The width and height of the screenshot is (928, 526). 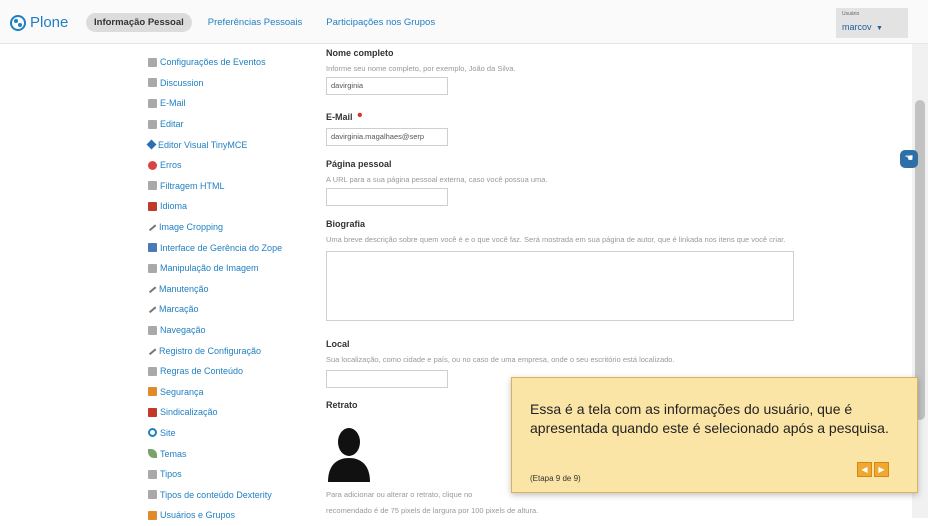 What do you see at coordinates (182, 82) in the screenshot?
I see `sidebar-item-label: Discussion` at bounding box center [182, 82].